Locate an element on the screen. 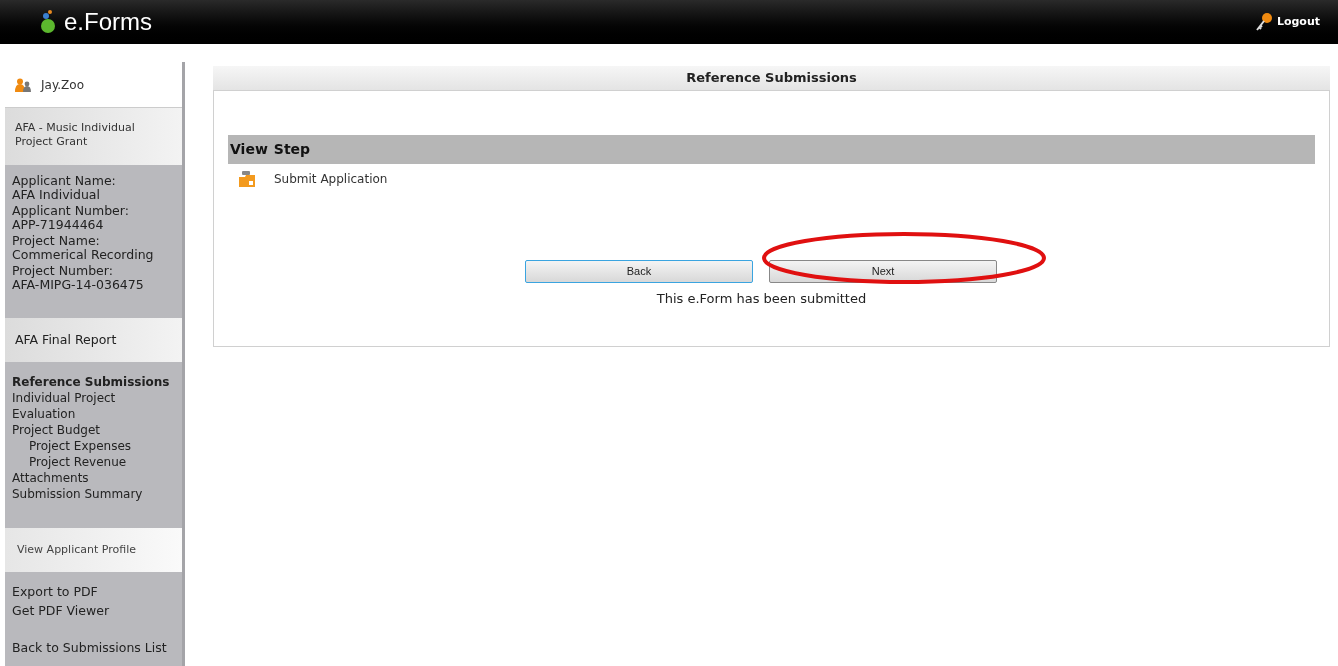 The image size is (1338, 666). logo-icon is located at coordinates (48, 22).